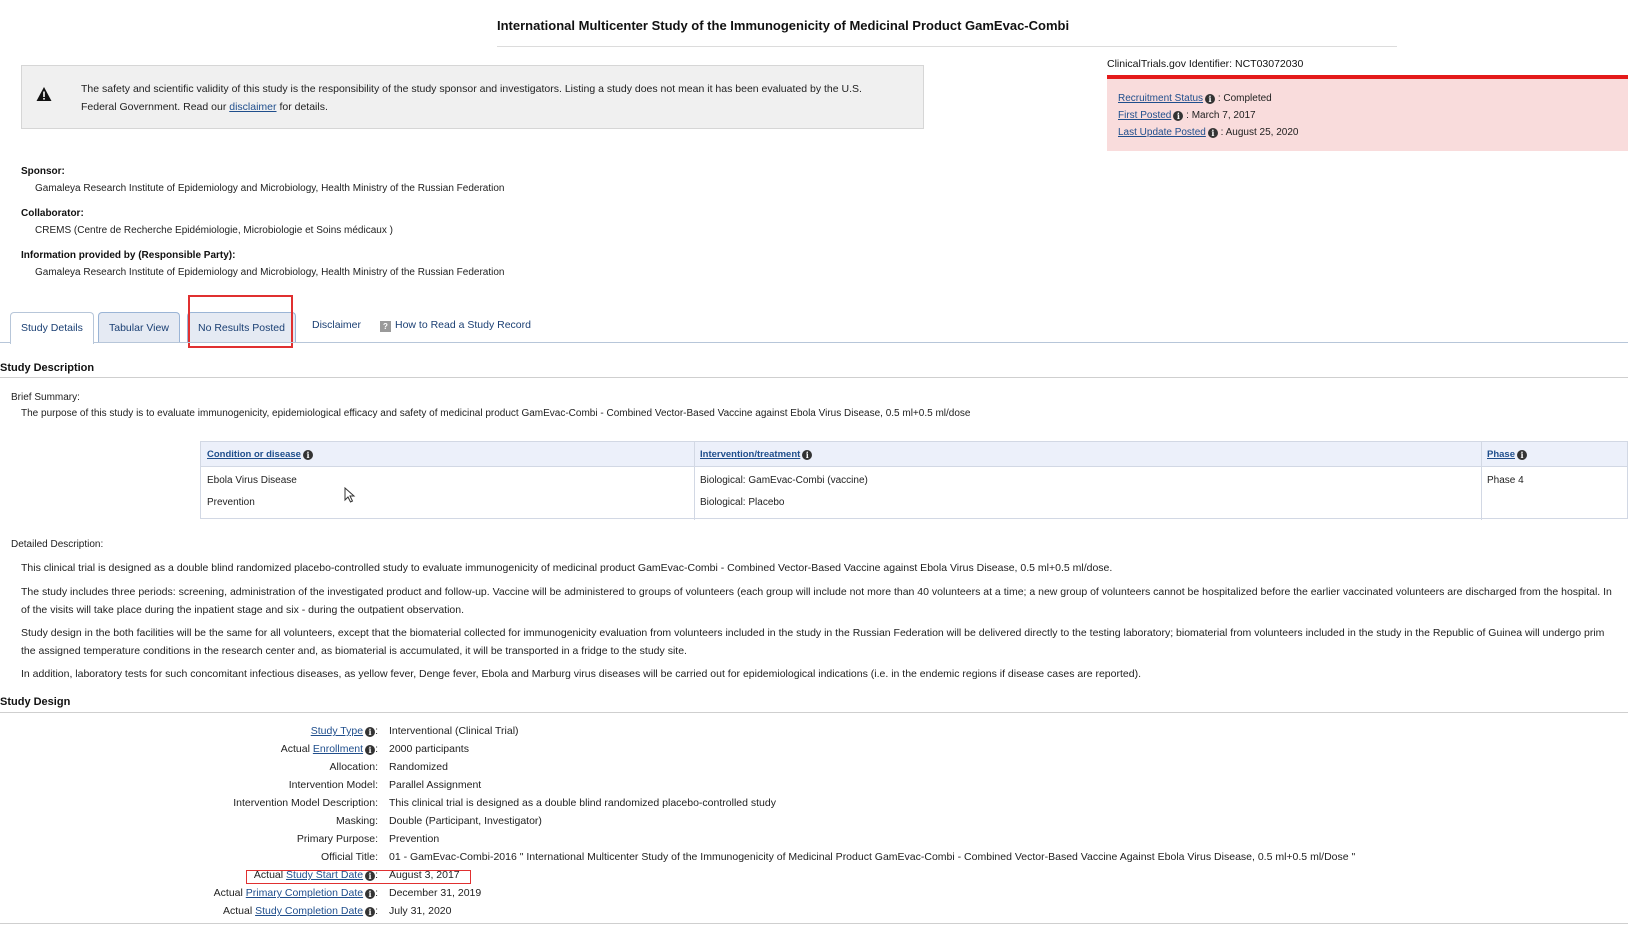  What do you see at coordinates (57, 544) in the screenshot?
I see `detailed-description-label: Detailed Description:` at bounding box center [57, 544].